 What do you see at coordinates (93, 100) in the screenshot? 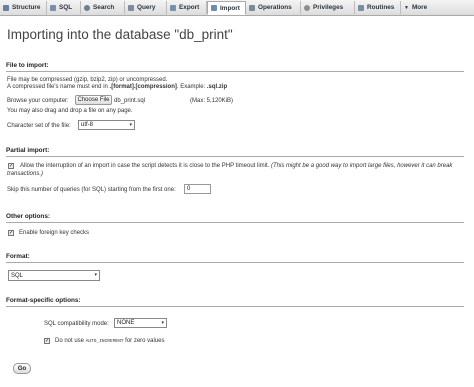
I see `choose-file-button: Choose File` at bounding box center [93, 100].